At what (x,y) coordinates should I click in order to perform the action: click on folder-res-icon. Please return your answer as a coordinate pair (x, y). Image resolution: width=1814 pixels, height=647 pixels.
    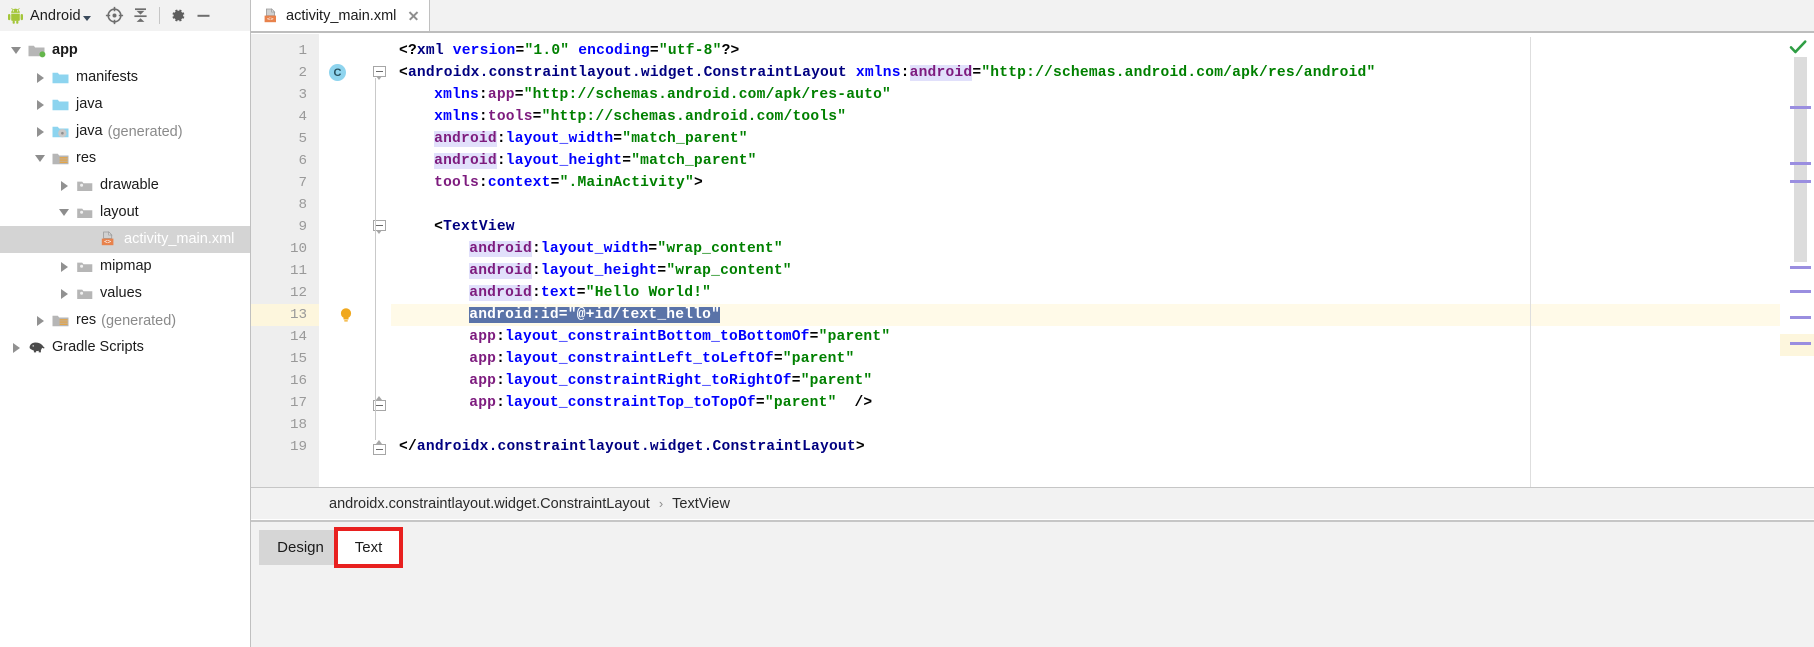
    Looking at the image, I should click on (61, 159).